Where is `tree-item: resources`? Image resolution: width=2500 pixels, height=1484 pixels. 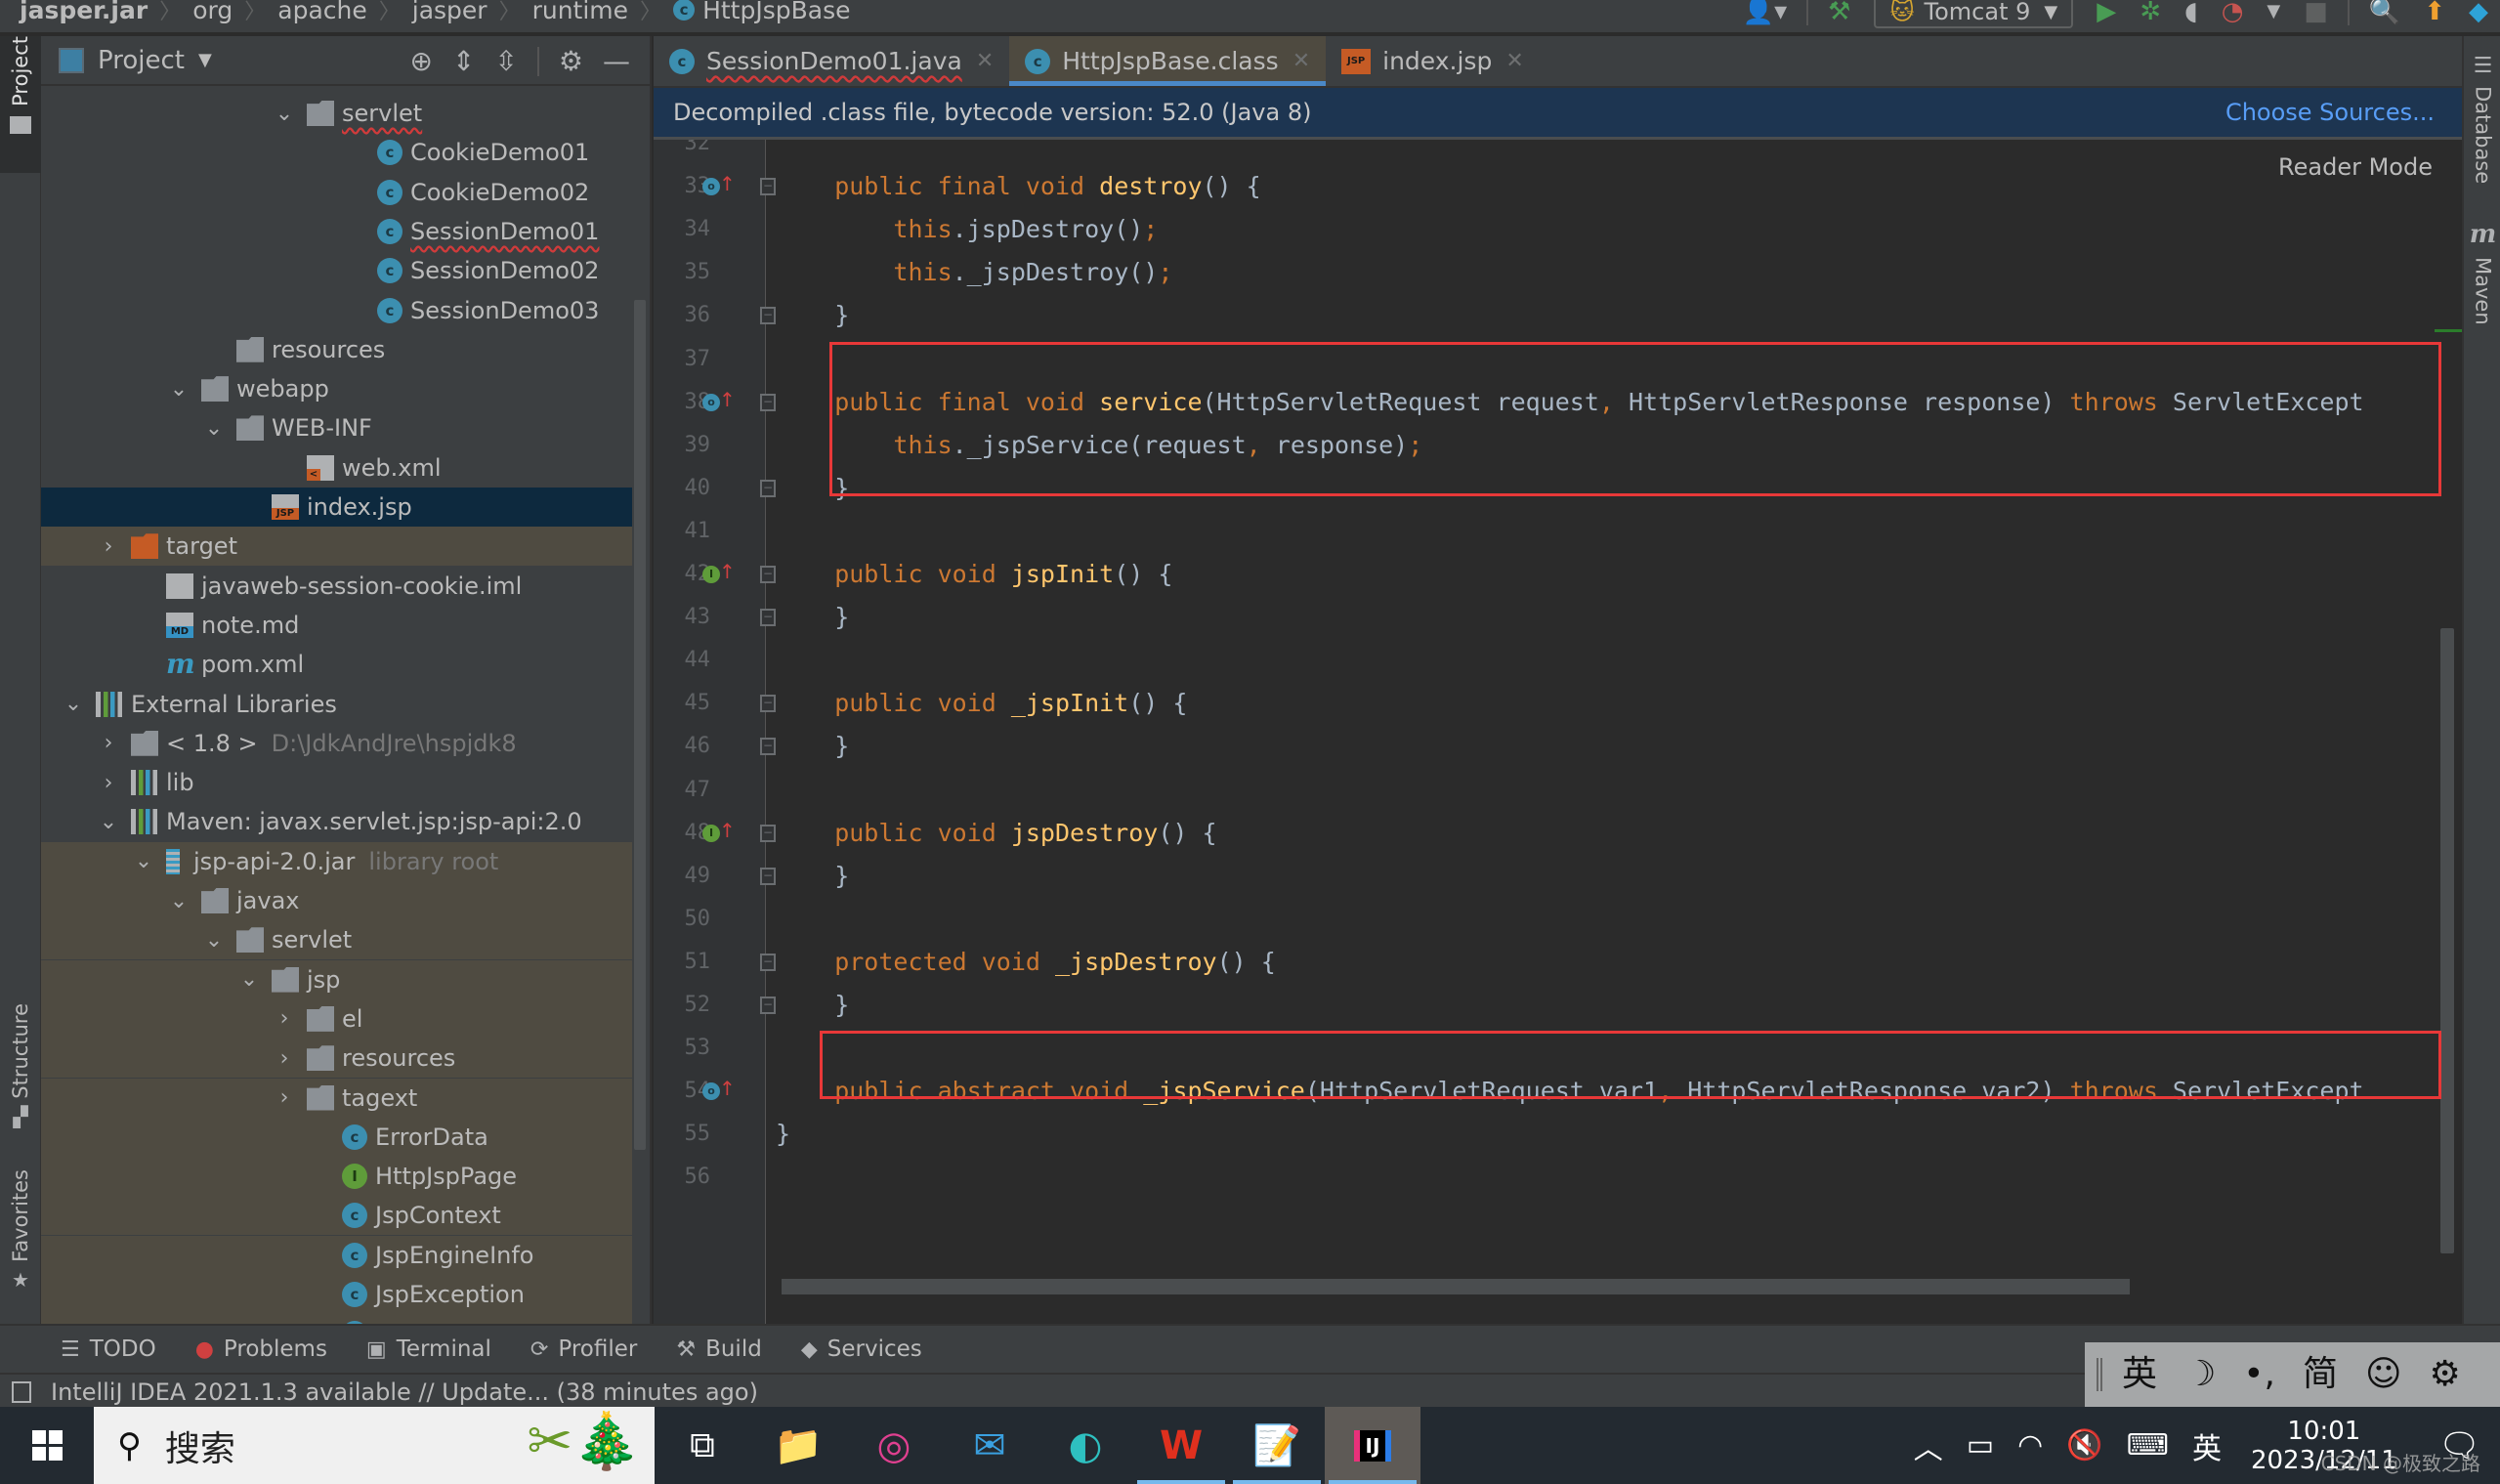 tree-item: resources is located at coordinates (337, 349).